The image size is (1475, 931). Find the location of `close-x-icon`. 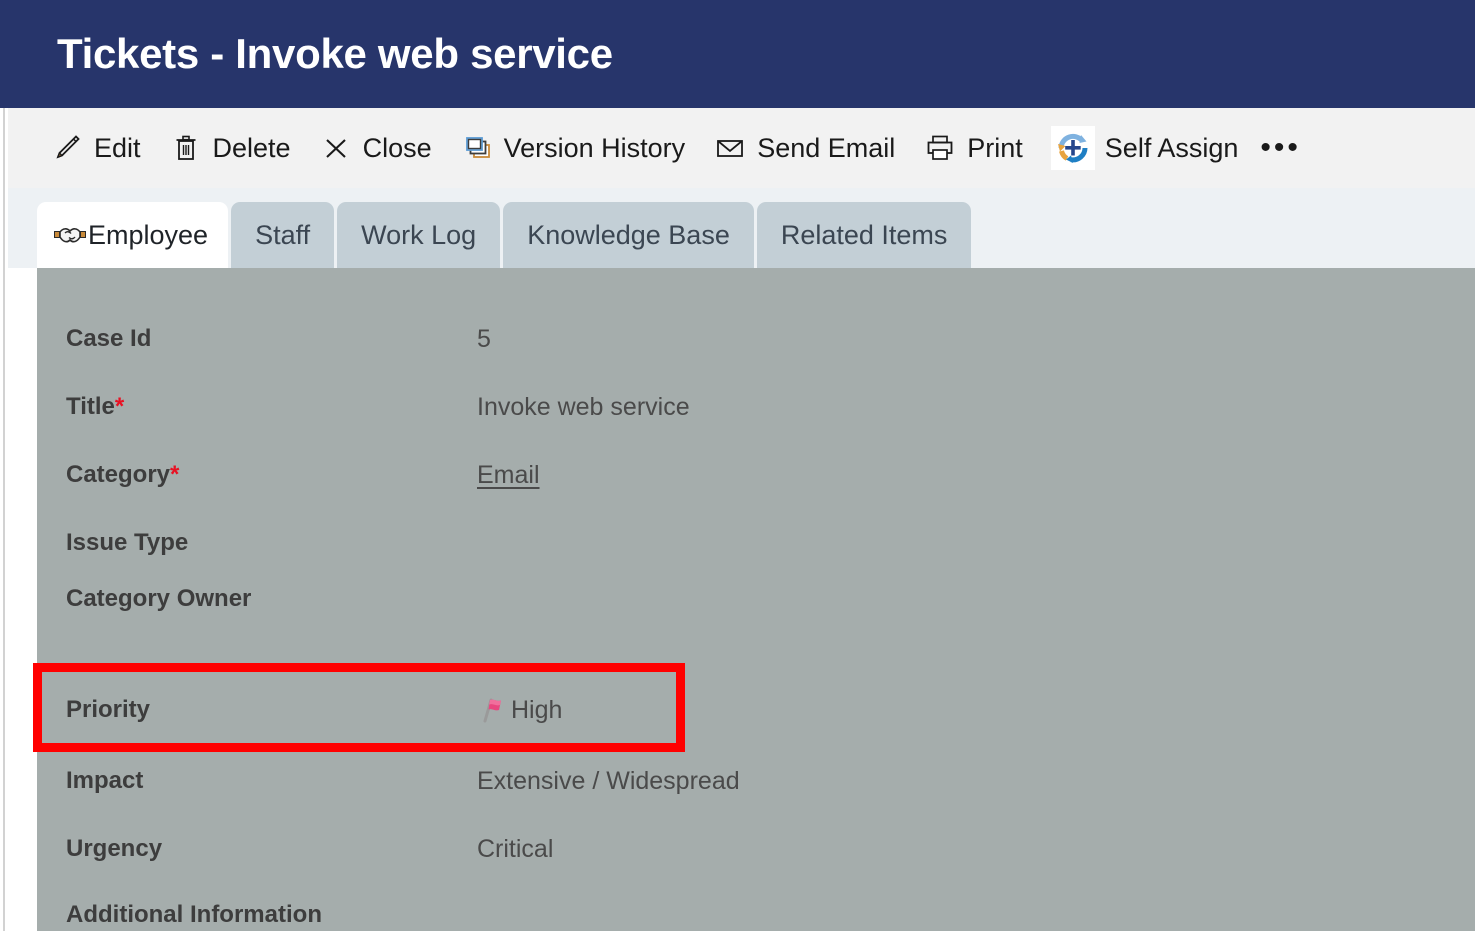

close-x-icon is located at coordinates (336, 148).